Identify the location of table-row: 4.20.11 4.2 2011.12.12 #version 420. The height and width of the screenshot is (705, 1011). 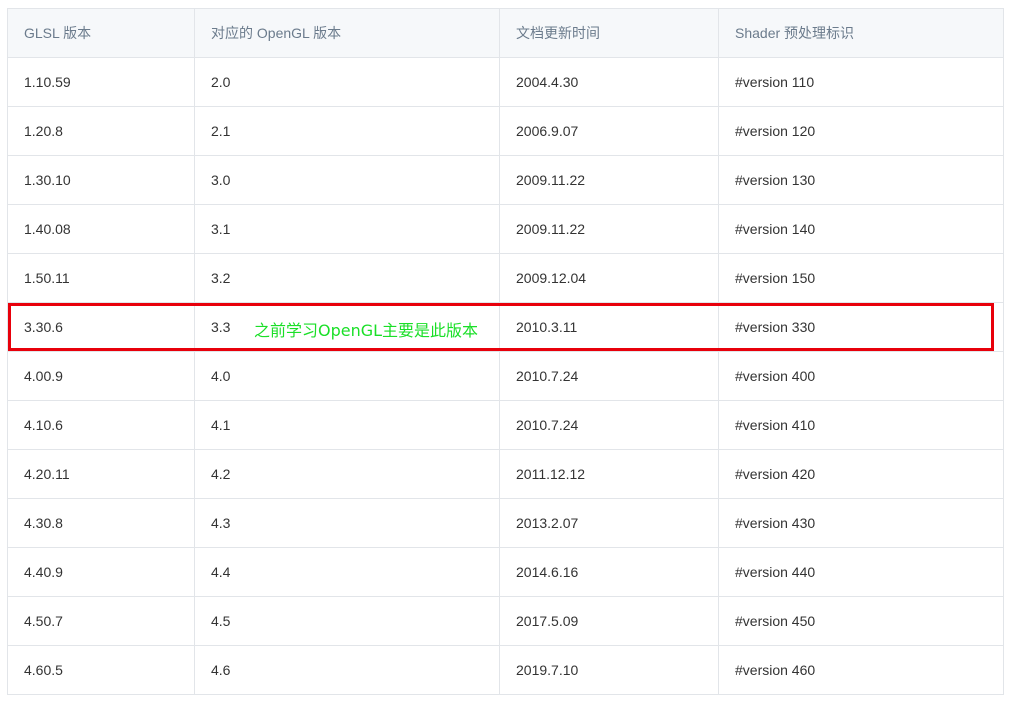
(505, 474).